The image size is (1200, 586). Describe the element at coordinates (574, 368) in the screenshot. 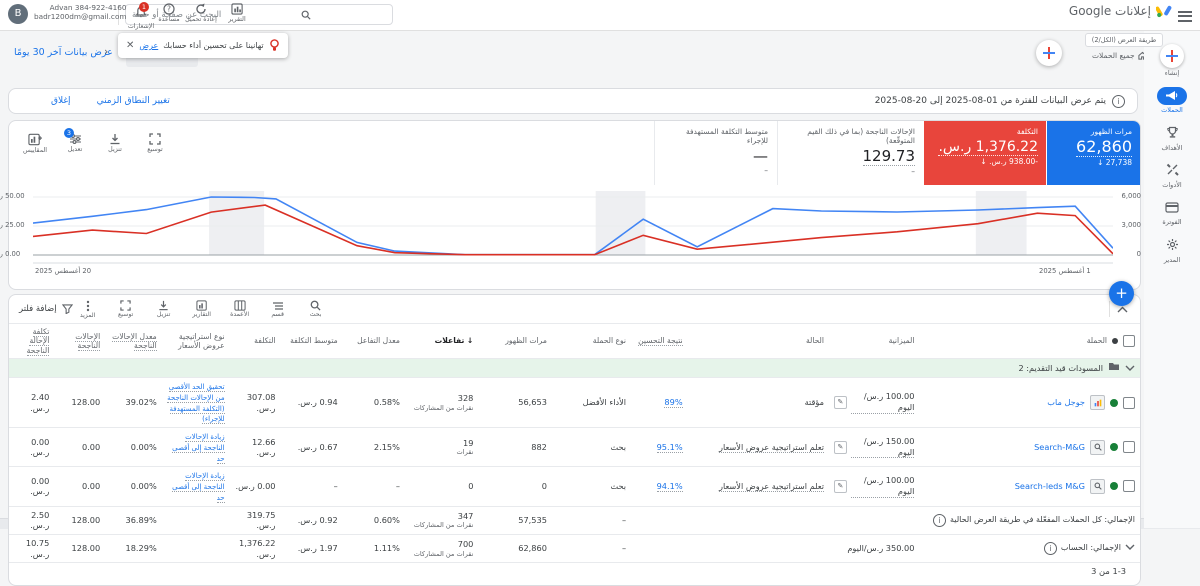

I see `drafts-group-row: المسودات قيد التقديم: 2` at that location.